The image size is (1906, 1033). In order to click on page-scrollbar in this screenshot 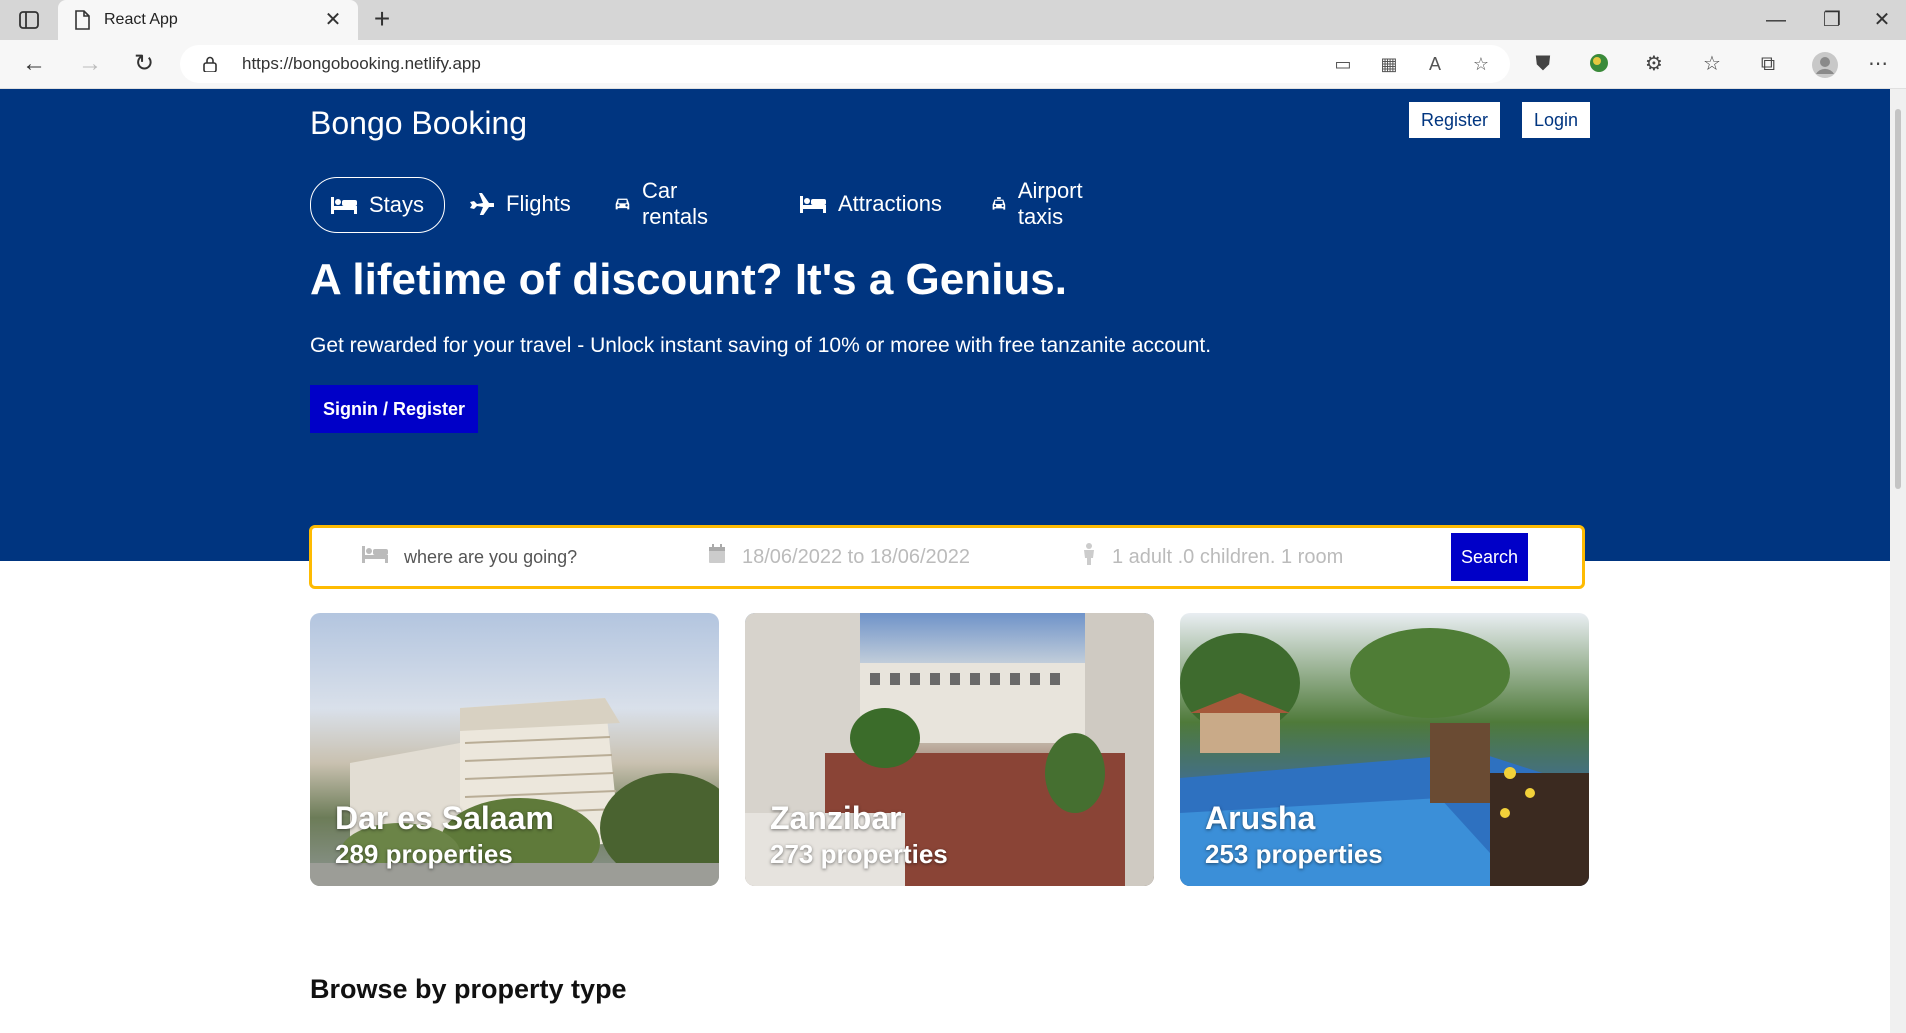, I will do `click(1898, 561)`.